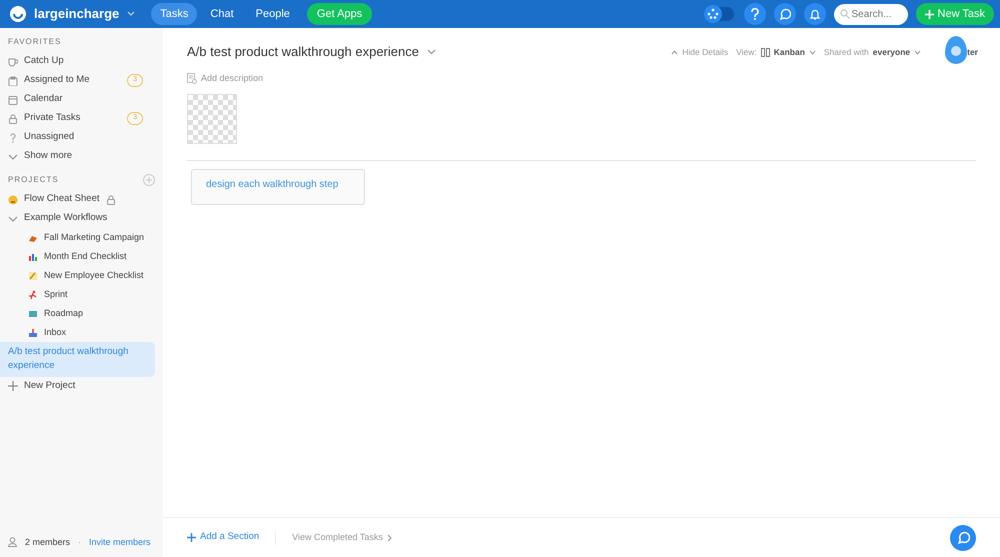 The width and height of the screenshot is (1000, 557). Describe the element at coordinates (47, 542) in the screenshot. I see `members-count: 2 members` at that location.